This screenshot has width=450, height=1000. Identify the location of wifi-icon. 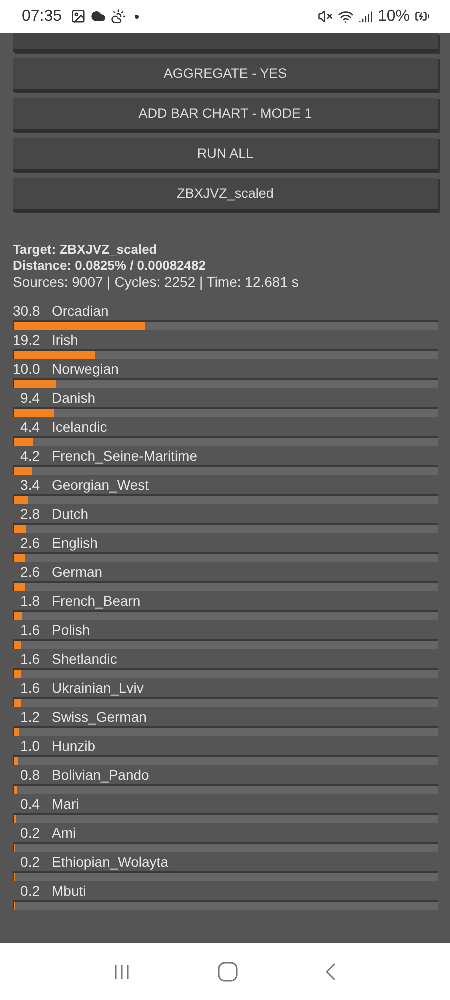
(346, 16).